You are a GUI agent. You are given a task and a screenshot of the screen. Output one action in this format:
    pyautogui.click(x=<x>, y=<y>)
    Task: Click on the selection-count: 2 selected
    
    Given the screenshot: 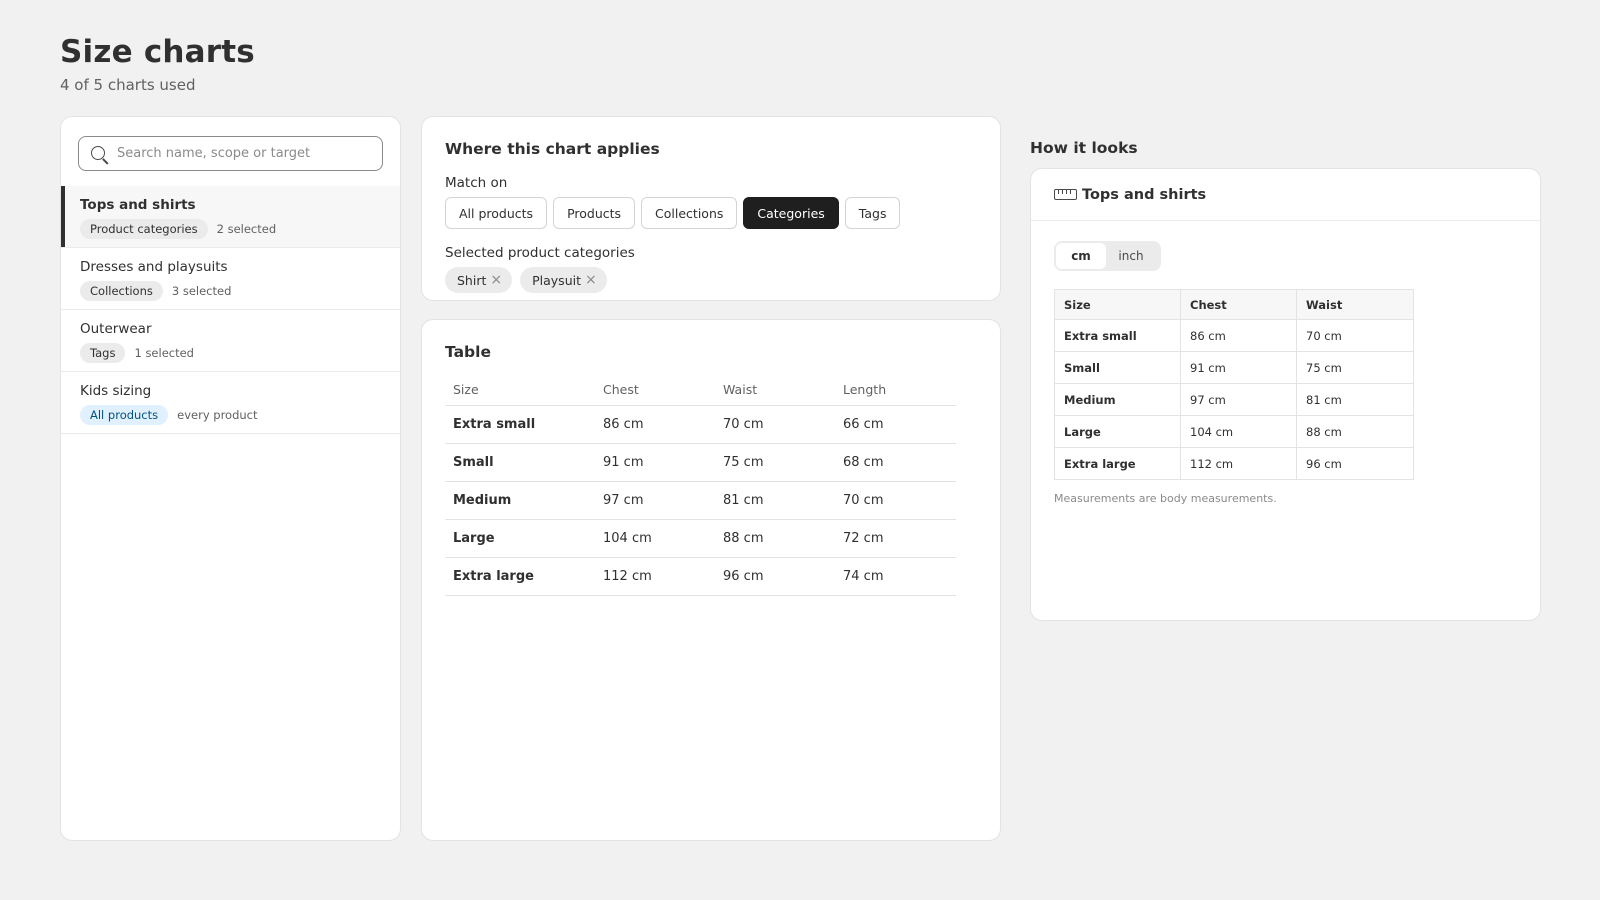 What is the action you would take?
    pyautogui.click(x=246, y=229)
    